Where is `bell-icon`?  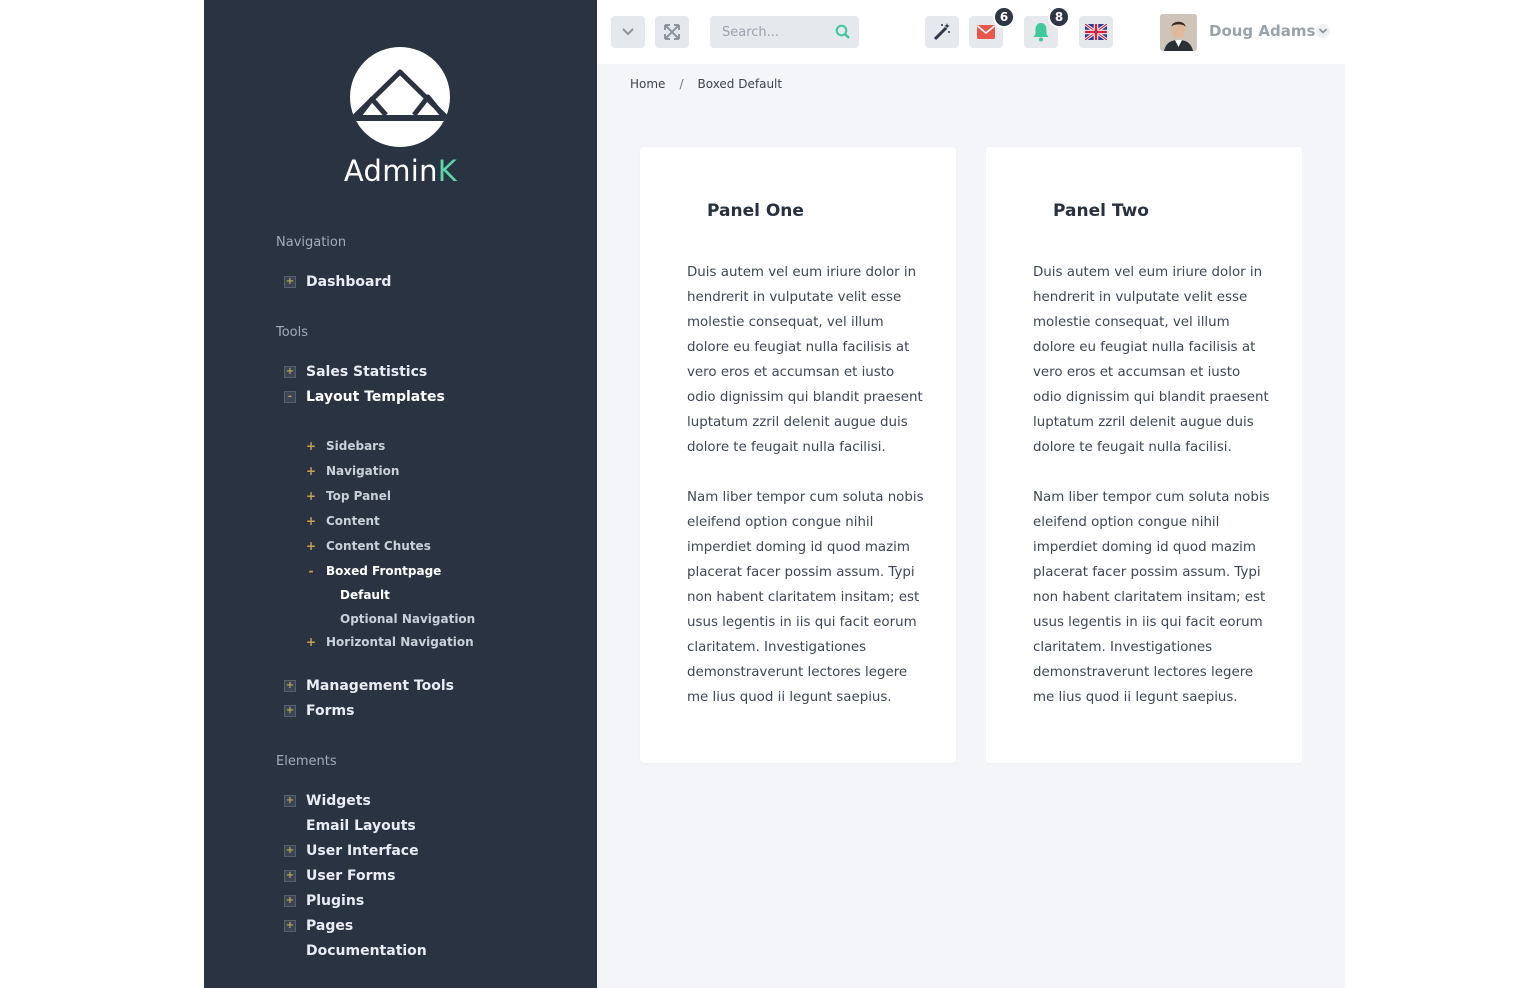 bell-icon is located at coordinates (1041, 32).